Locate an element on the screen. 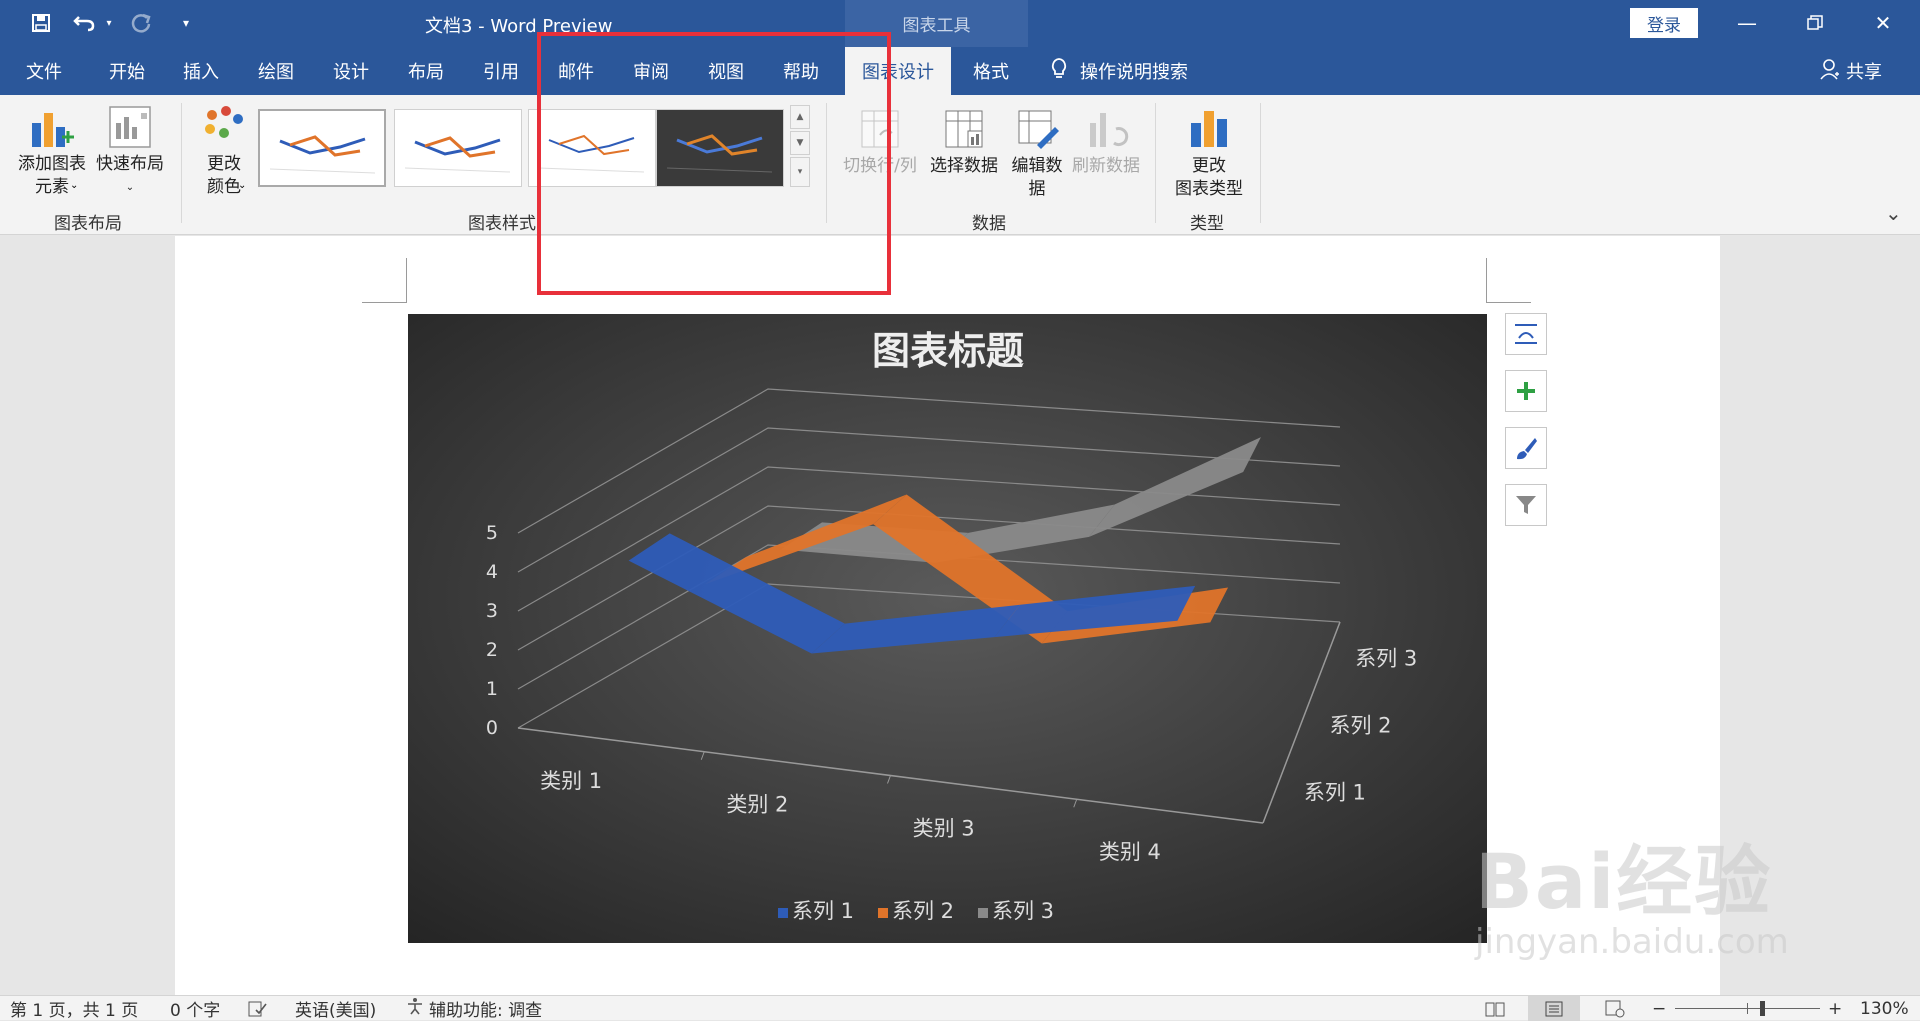 The image size is (1920, 1021). chart-styles-group-label: 图表样式 is located at coordinates (502, 224).